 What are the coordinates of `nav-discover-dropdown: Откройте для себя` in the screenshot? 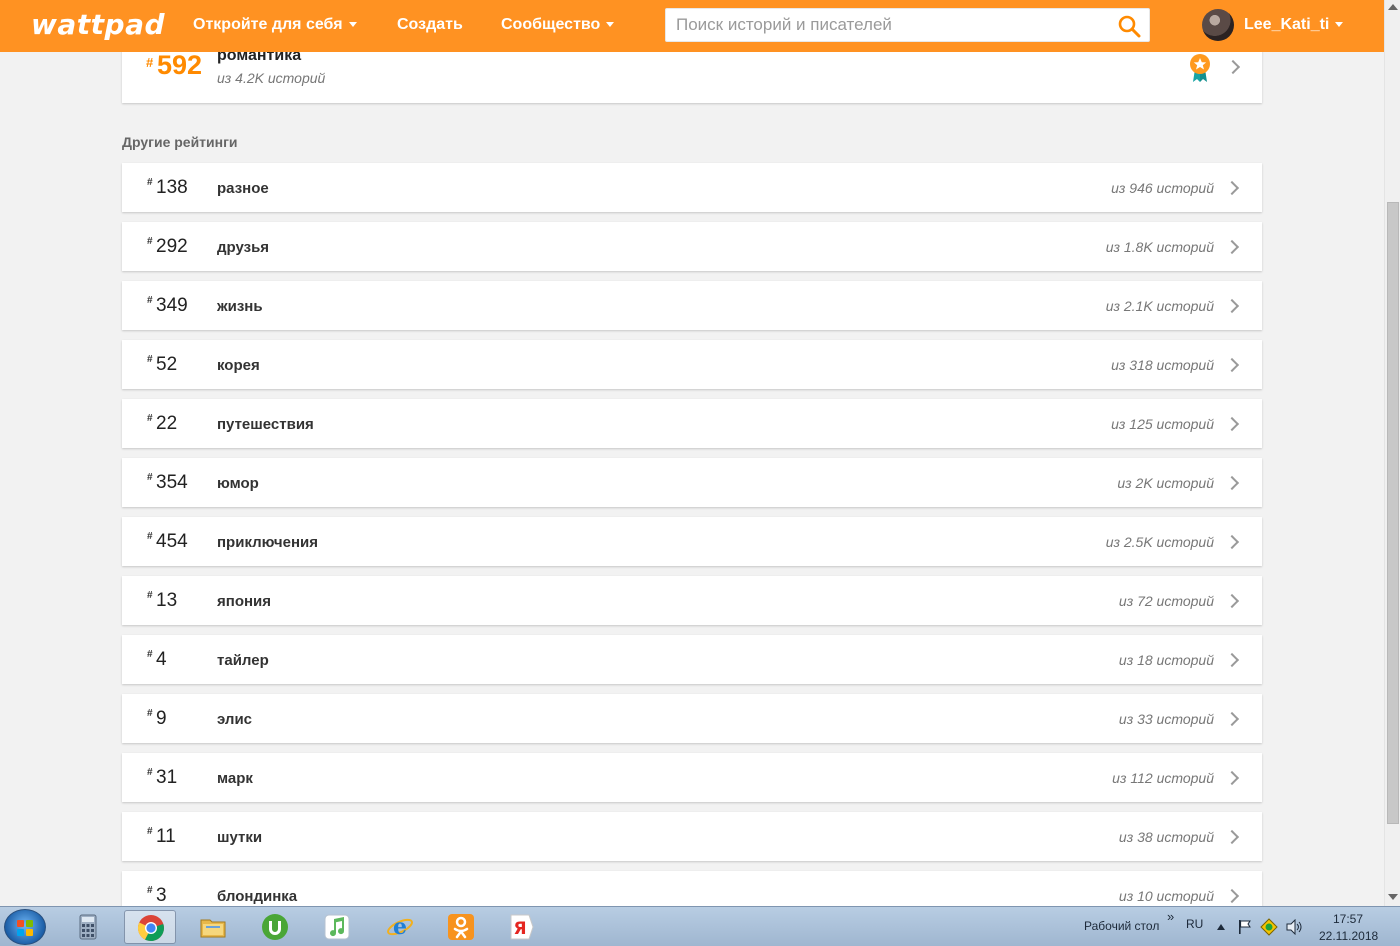 It's located at (275, 26).